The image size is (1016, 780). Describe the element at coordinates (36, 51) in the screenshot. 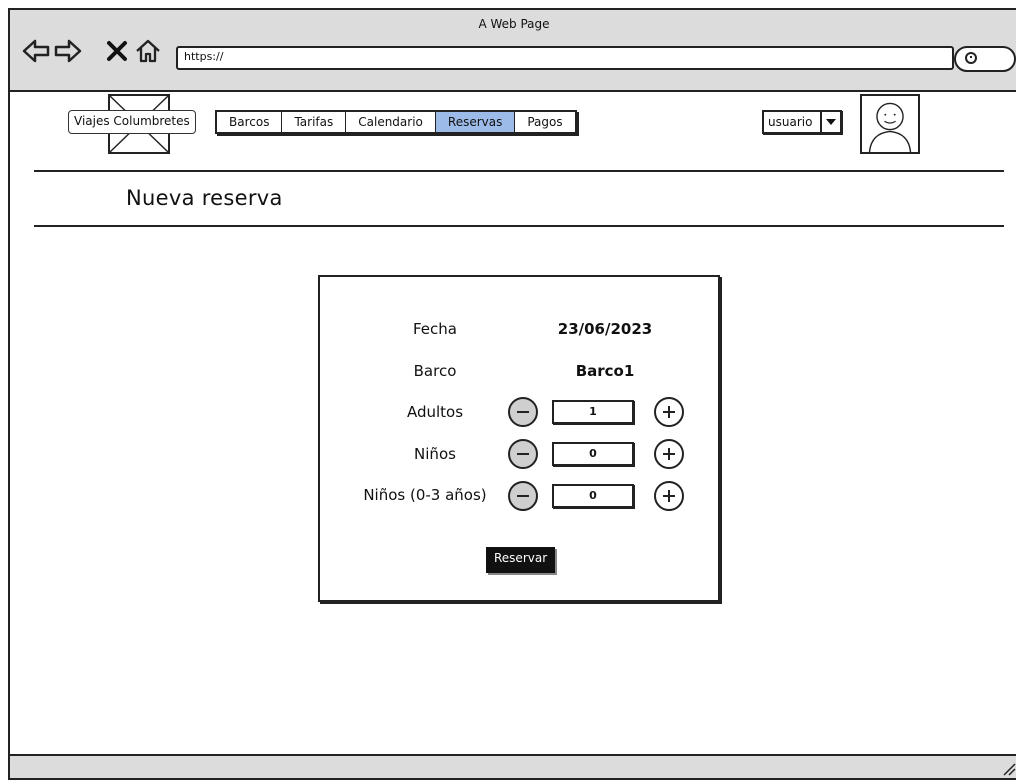

I see `back-icon` at that location.